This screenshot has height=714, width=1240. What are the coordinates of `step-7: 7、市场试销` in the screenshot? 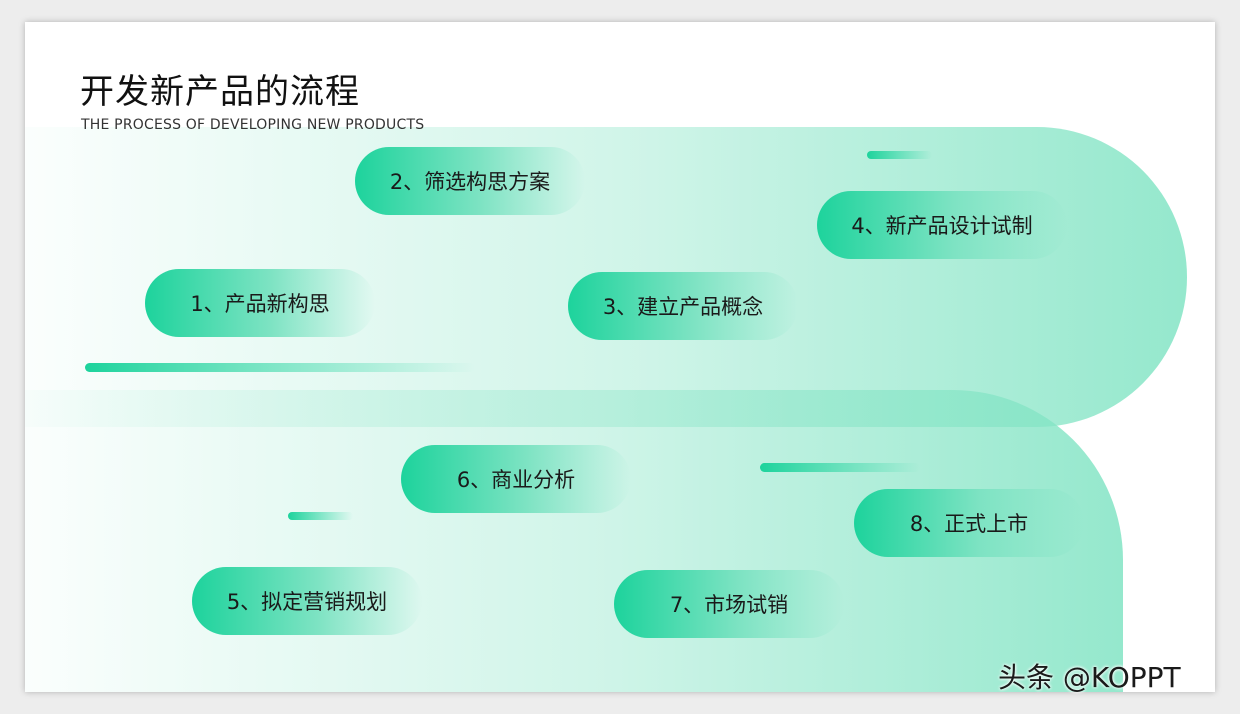 It's located at (729, 604).